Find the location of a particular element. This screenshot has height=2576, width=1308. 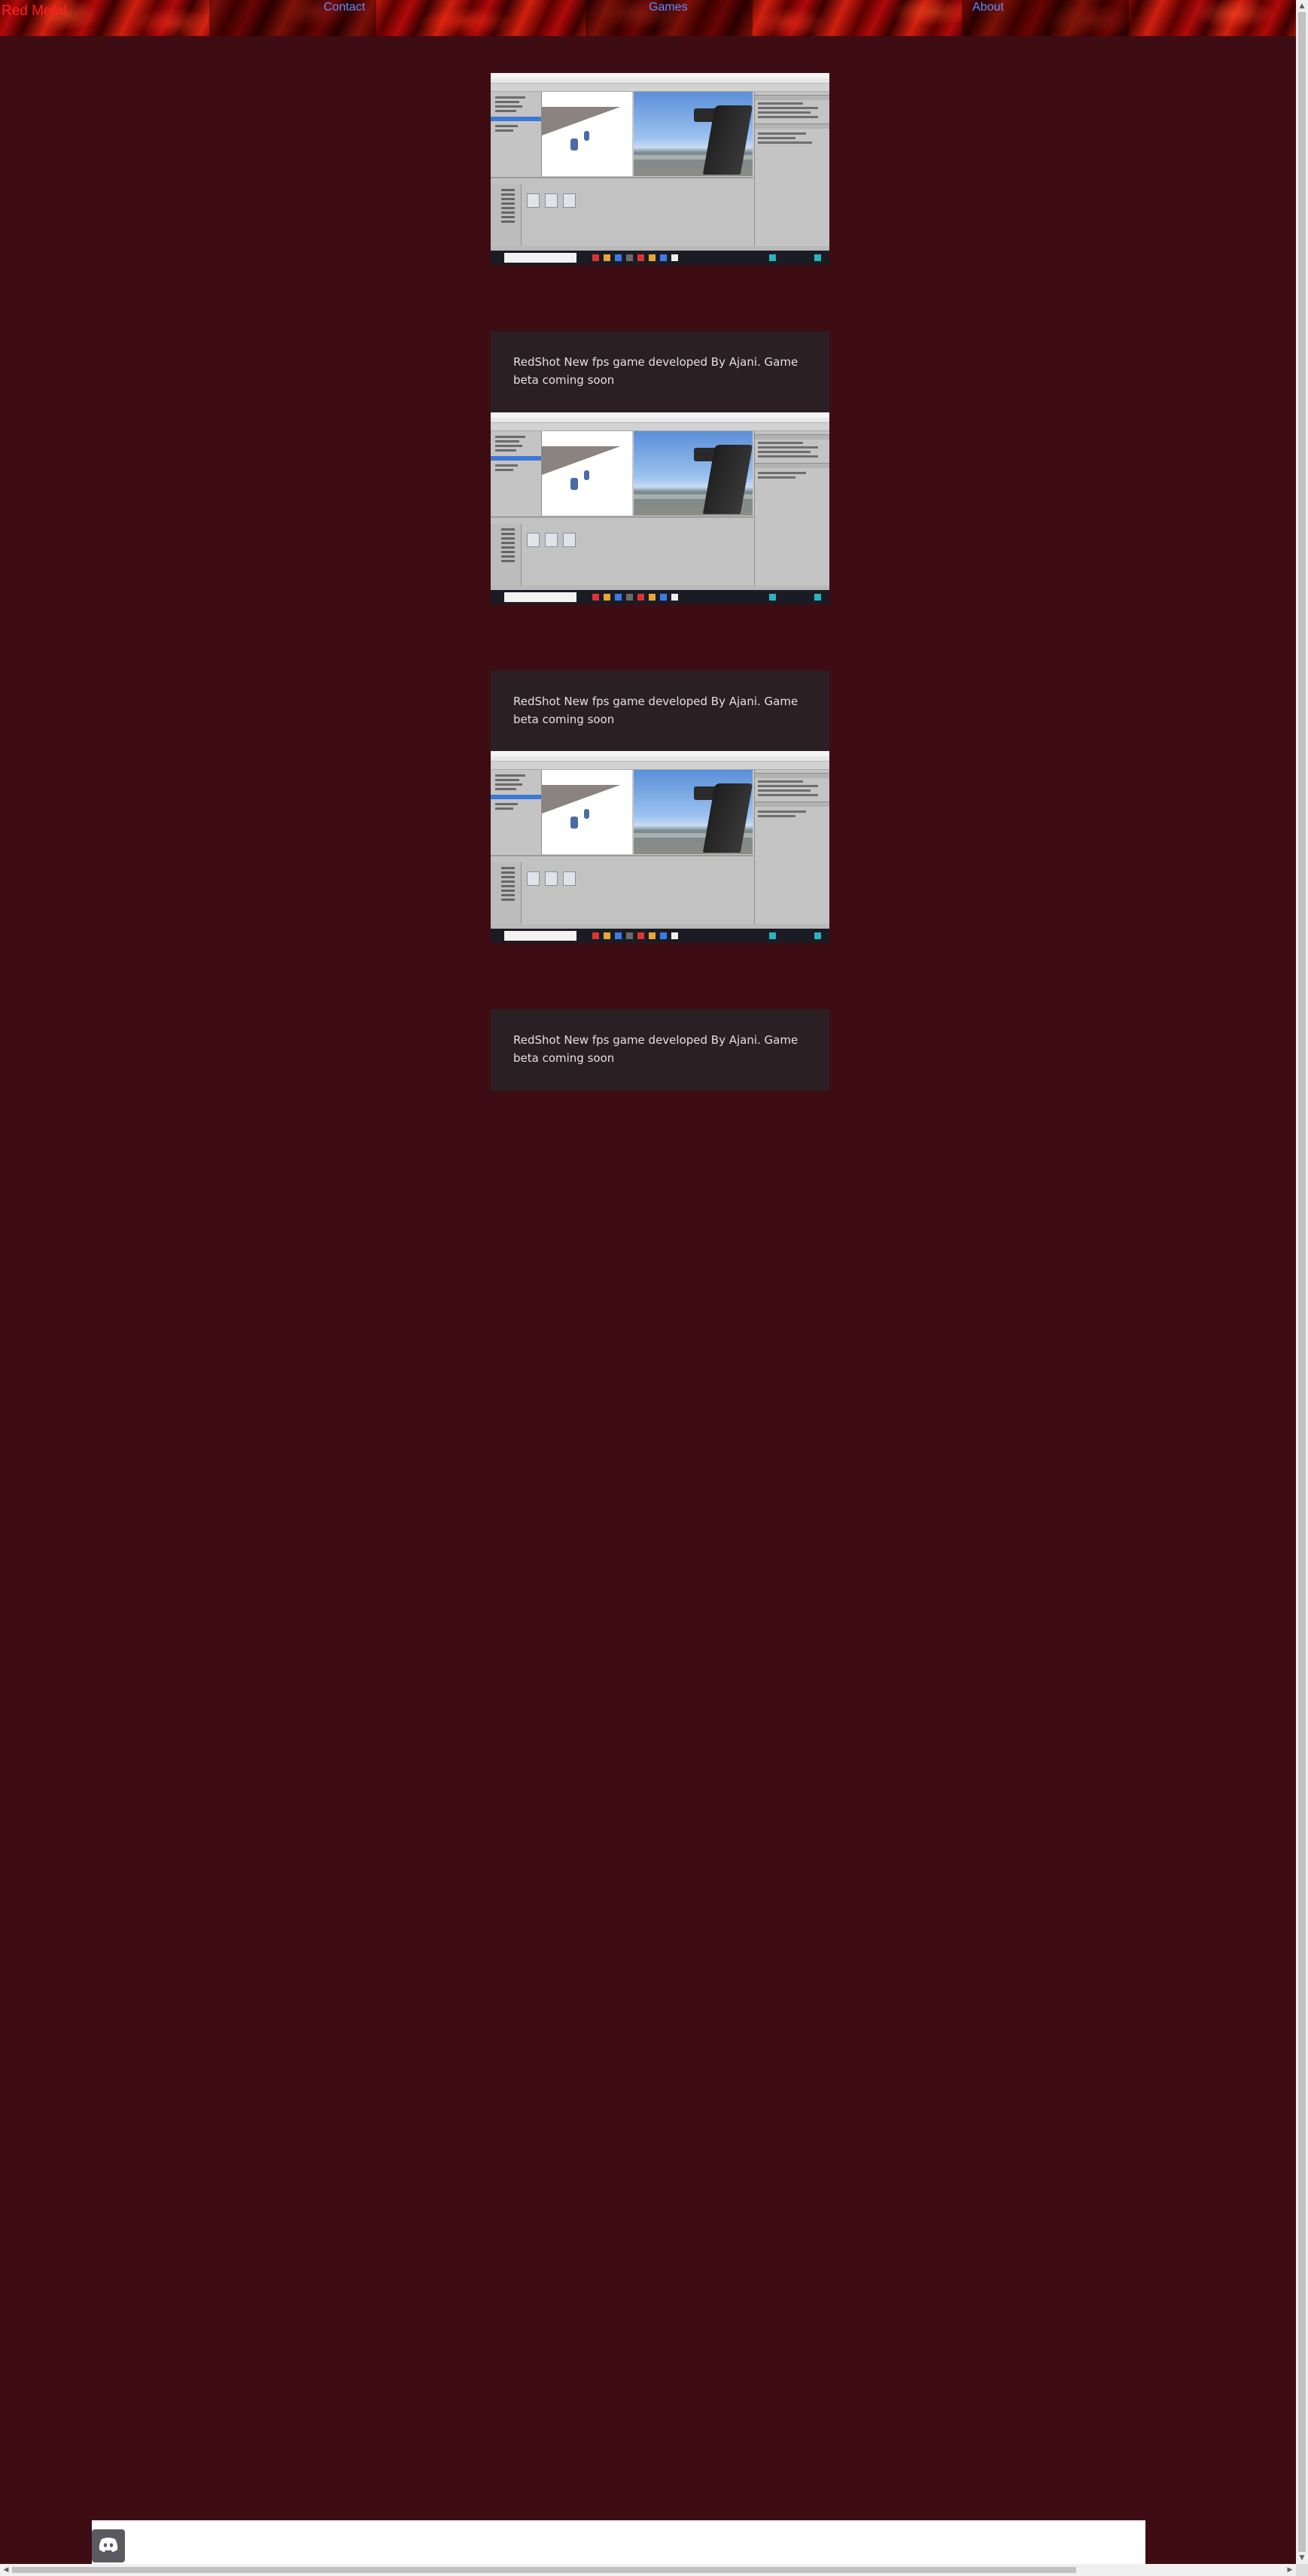

site-footer is located at coordinates (619, 2542).